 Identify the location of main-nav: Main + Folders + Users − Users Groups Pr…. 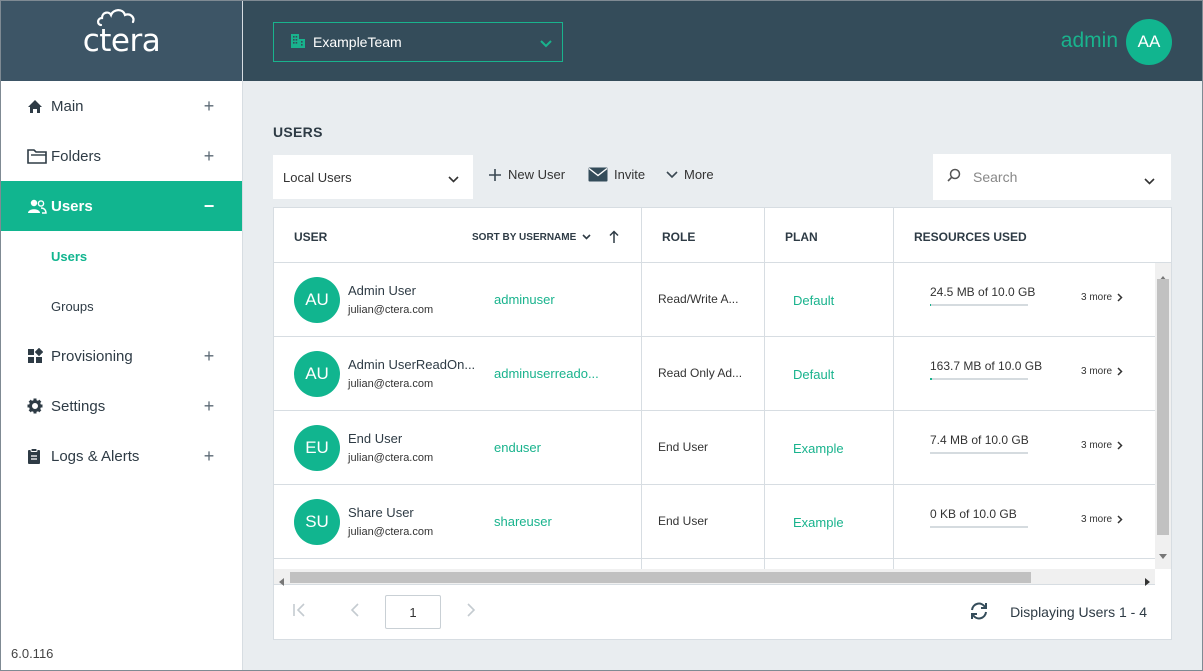
(121, 281).